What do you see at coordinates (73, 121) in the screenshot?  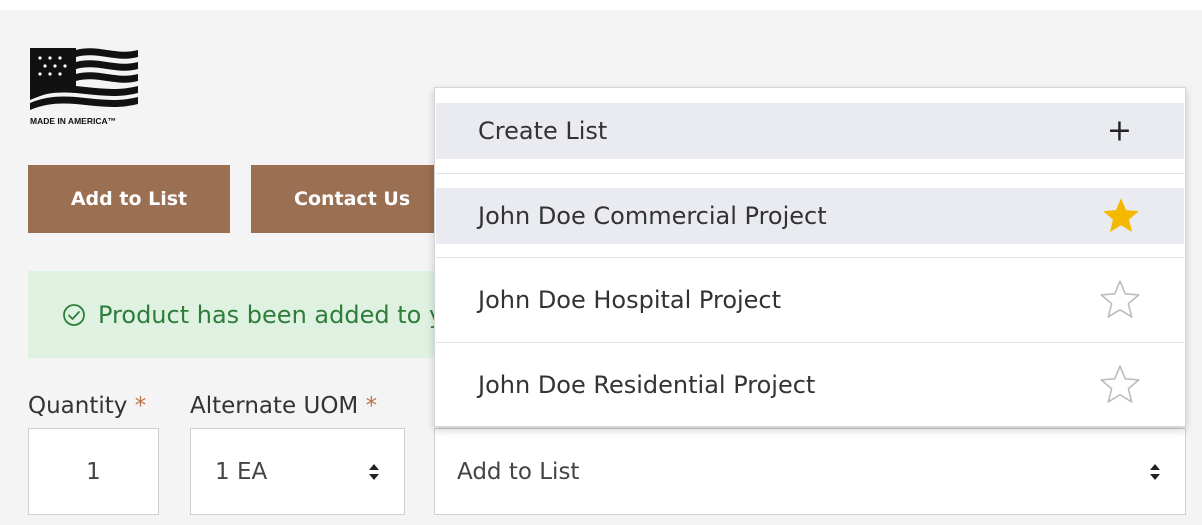 I see `logo-text: MADE IN AMERICA™` at bounding box center [73, 121].